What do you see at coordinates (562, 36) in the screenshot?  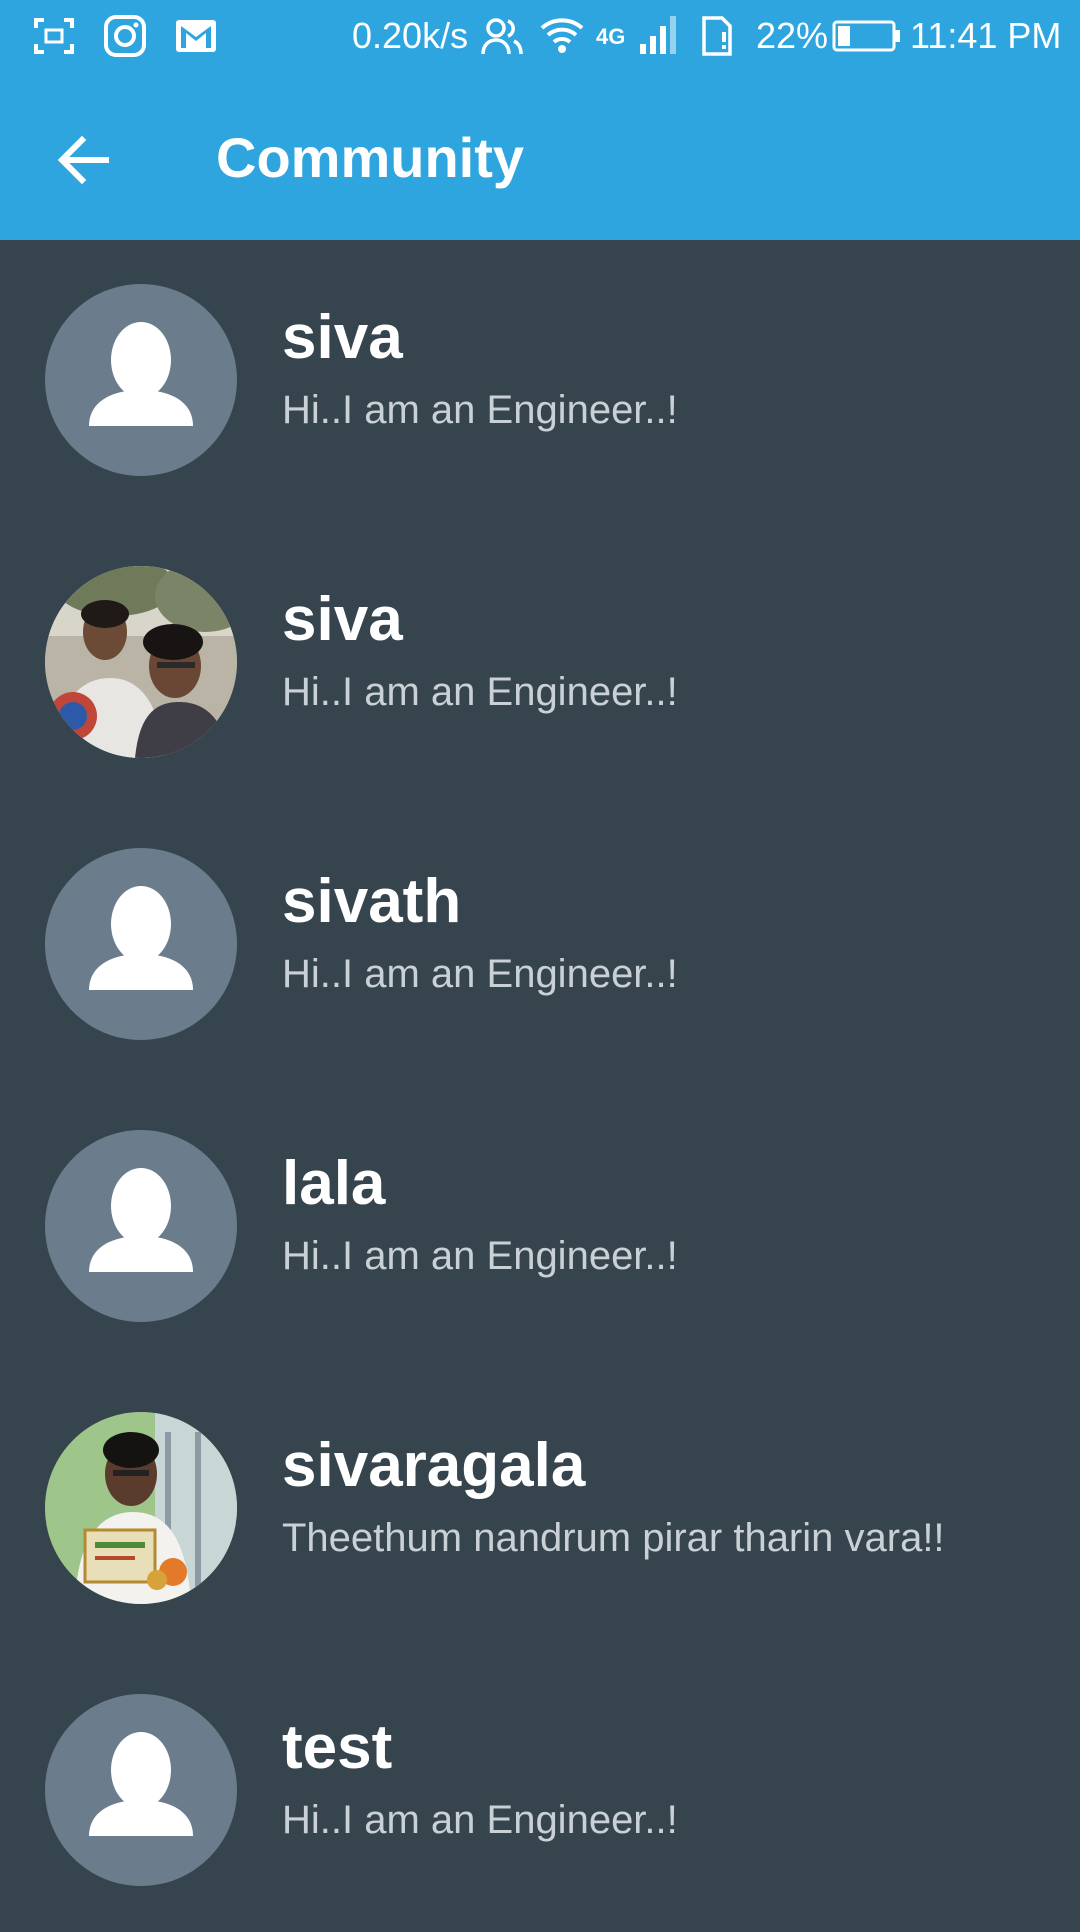 I see `wifi-icon` at bounding box center [562, 36].